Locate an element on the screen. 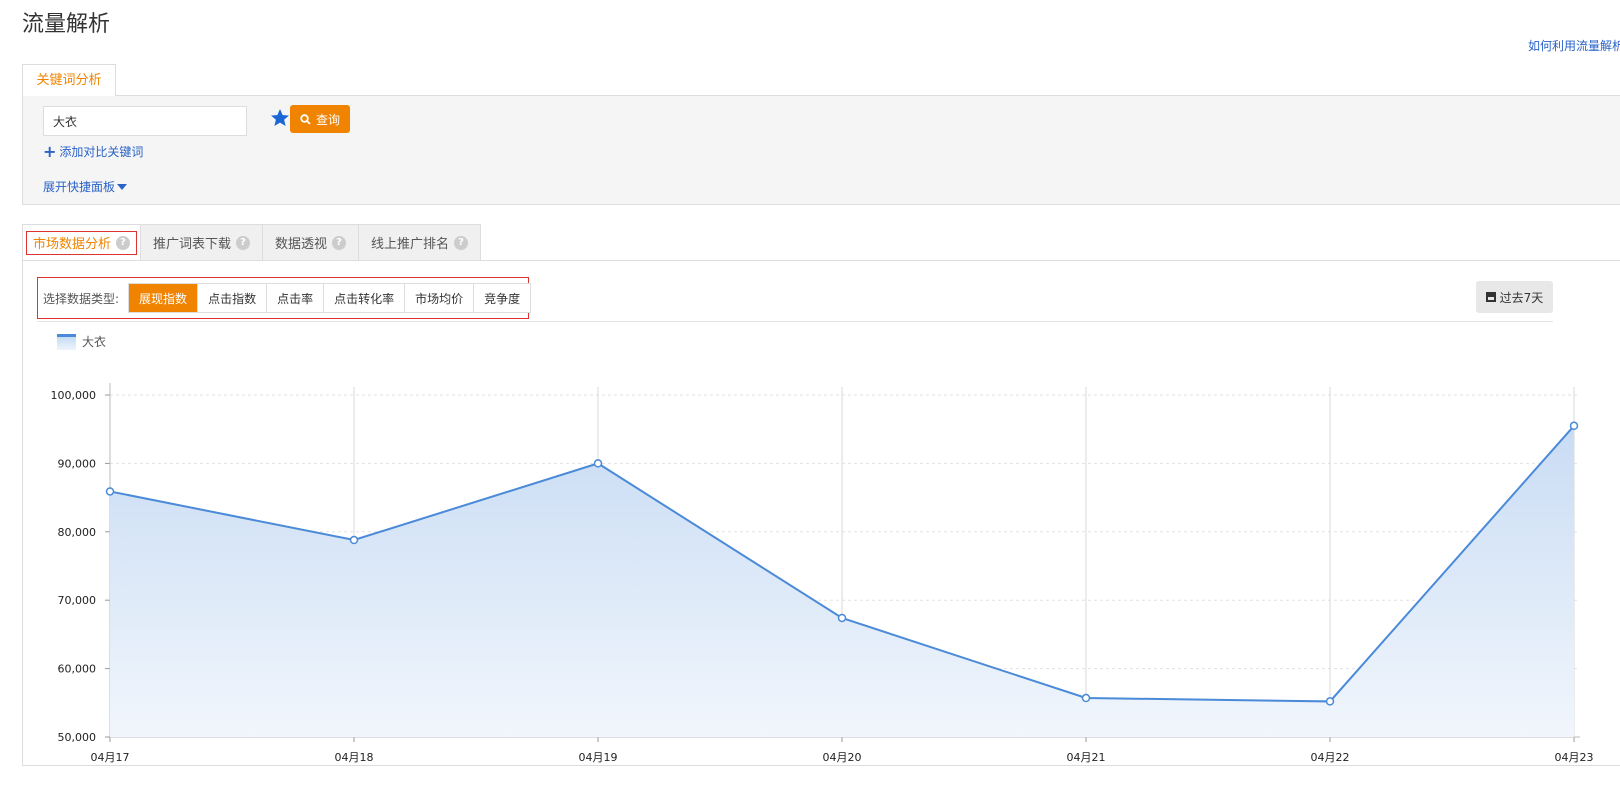  y-tick-label: 80,000 is located at coordinates (77, 532).